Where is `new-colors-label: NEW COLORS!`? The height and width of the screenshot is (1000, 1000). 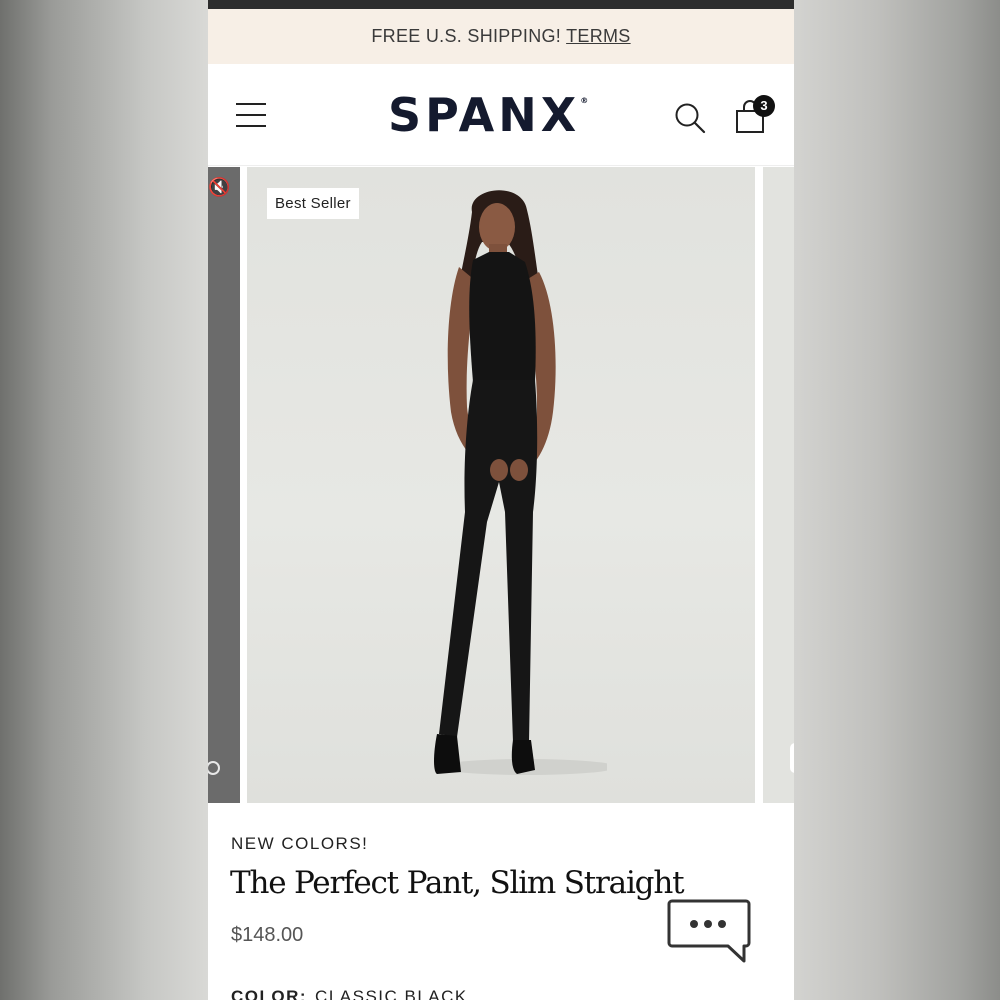 new-colors-label: NEW COLORS! is located at coordinates (300, 843).